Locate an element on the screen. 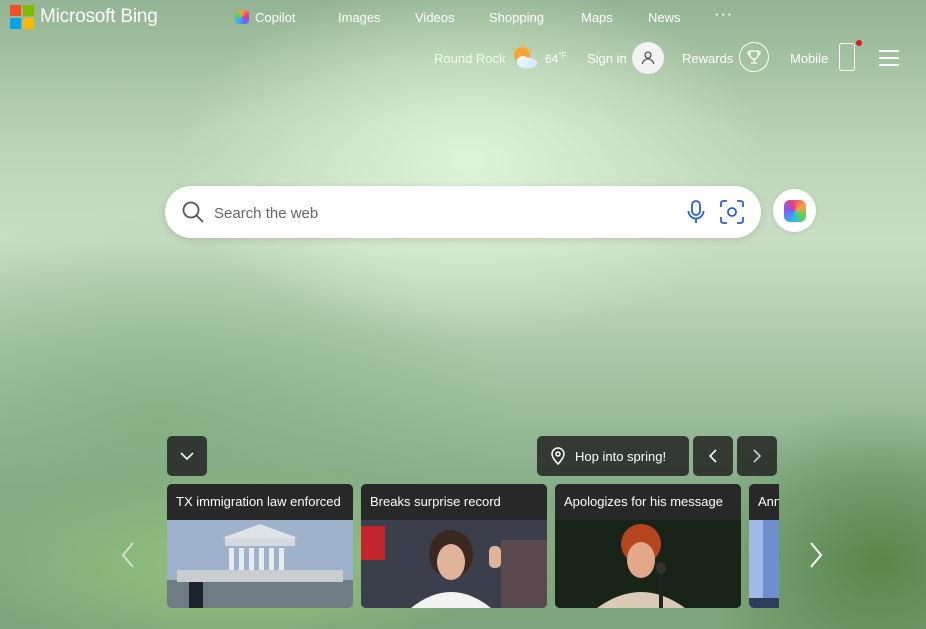 This screenshot has height=629, width=926. bing-logo: Microsoft Bing is located at coordinates (84, 17).